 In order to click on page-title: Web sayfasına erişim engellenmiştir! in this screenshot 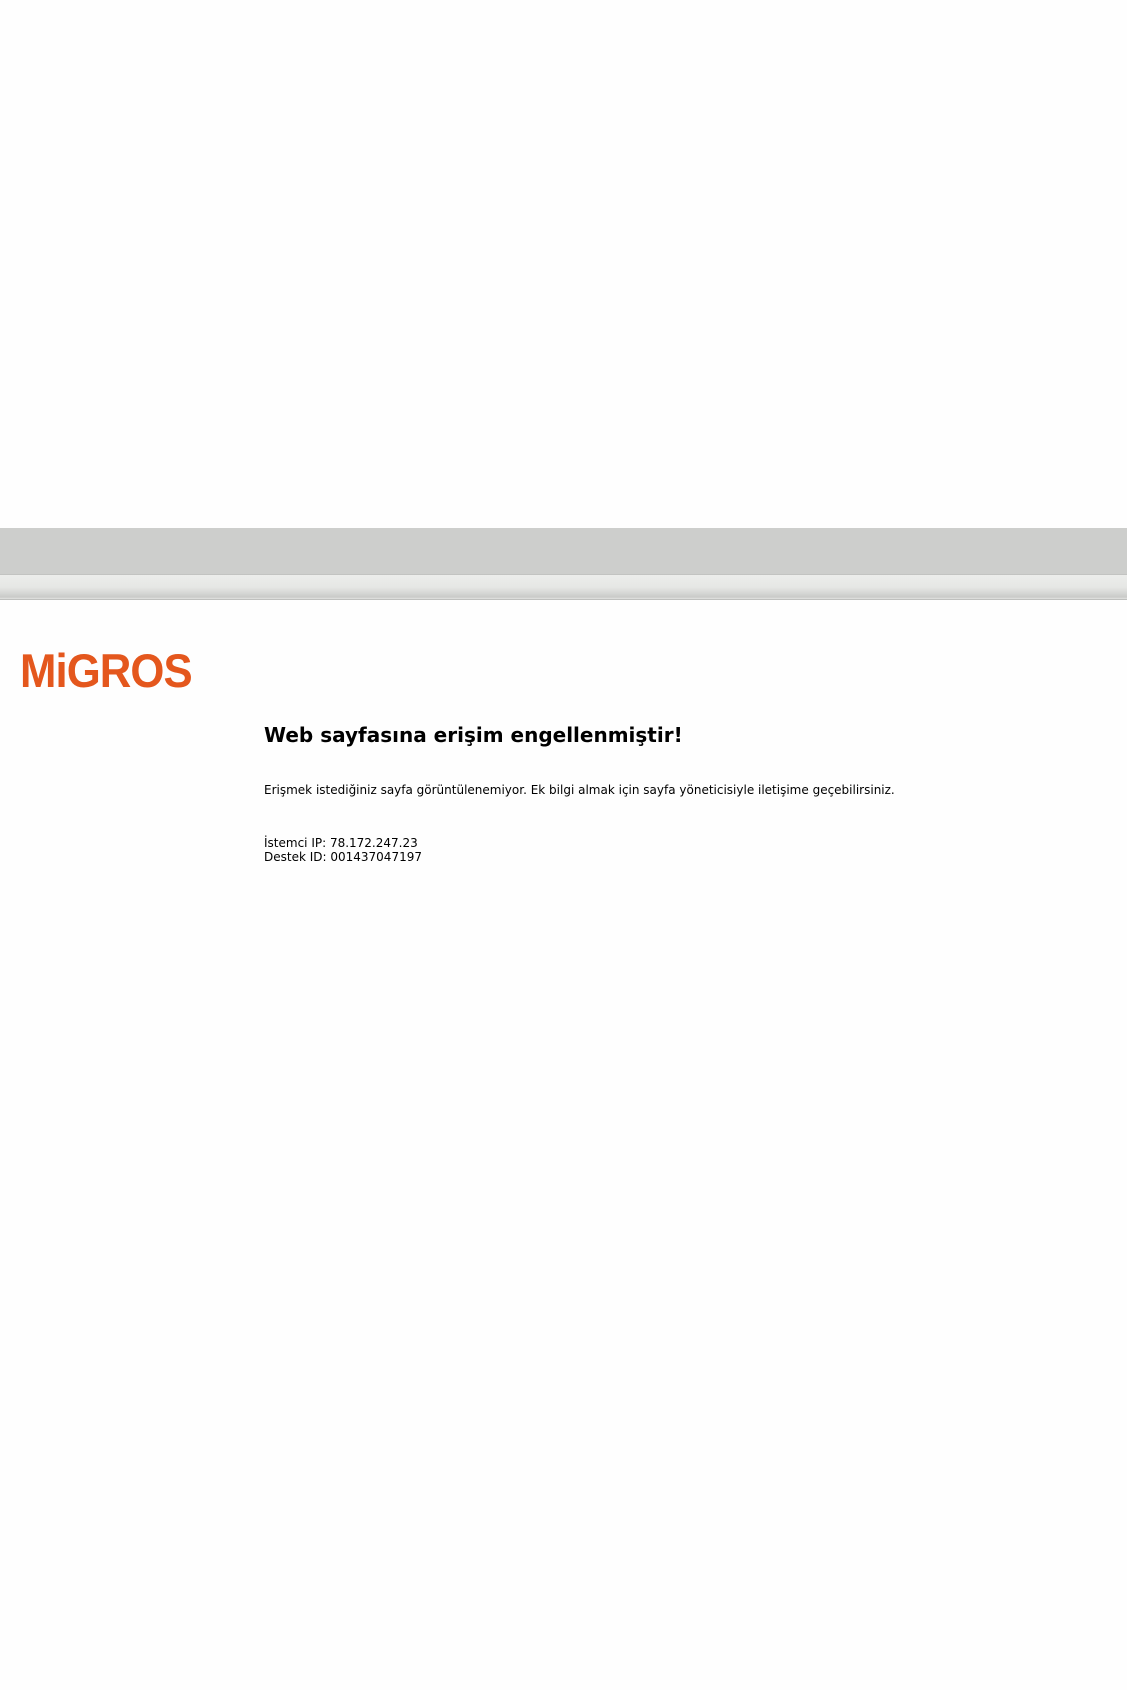, I will do `click(473, 735)`.